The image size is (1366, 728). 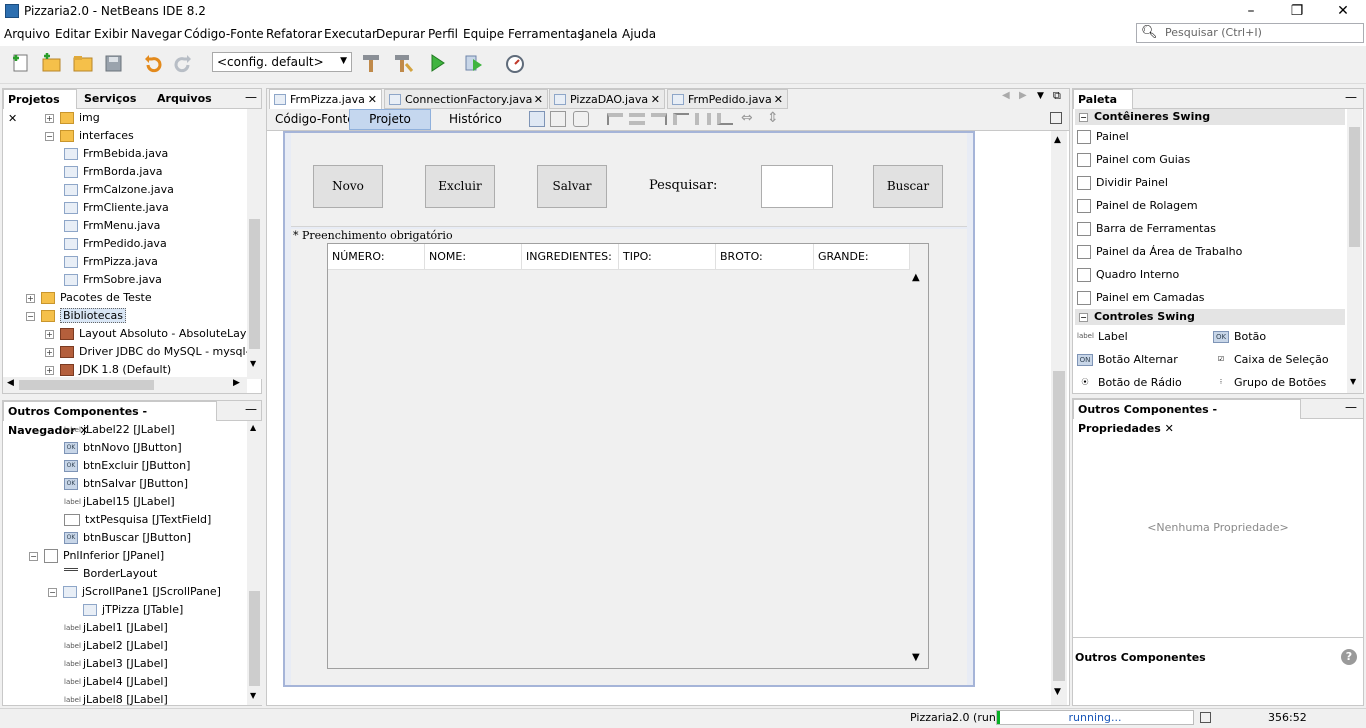 I want to click on close-button: ✕, so click(x=1343, y=12).